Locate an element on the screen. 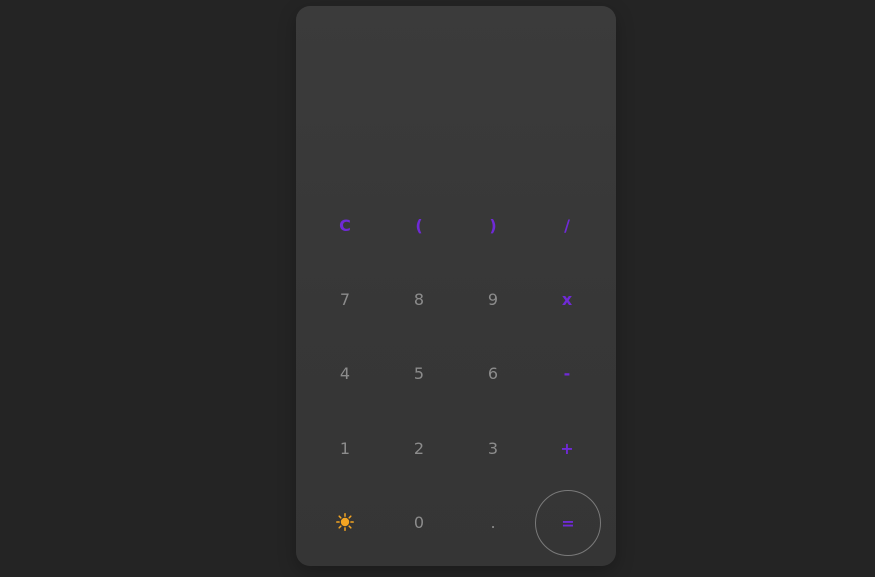 This screenshot has width=875, height=577. sun-icon is located at coordinates (345, 522).